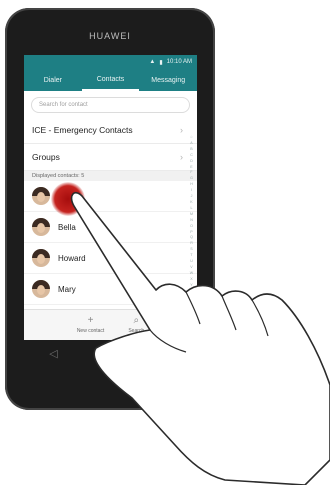 The width and height of the screenshot is (330, 485). I want to click on home-icon: ○, so click(111, 353).